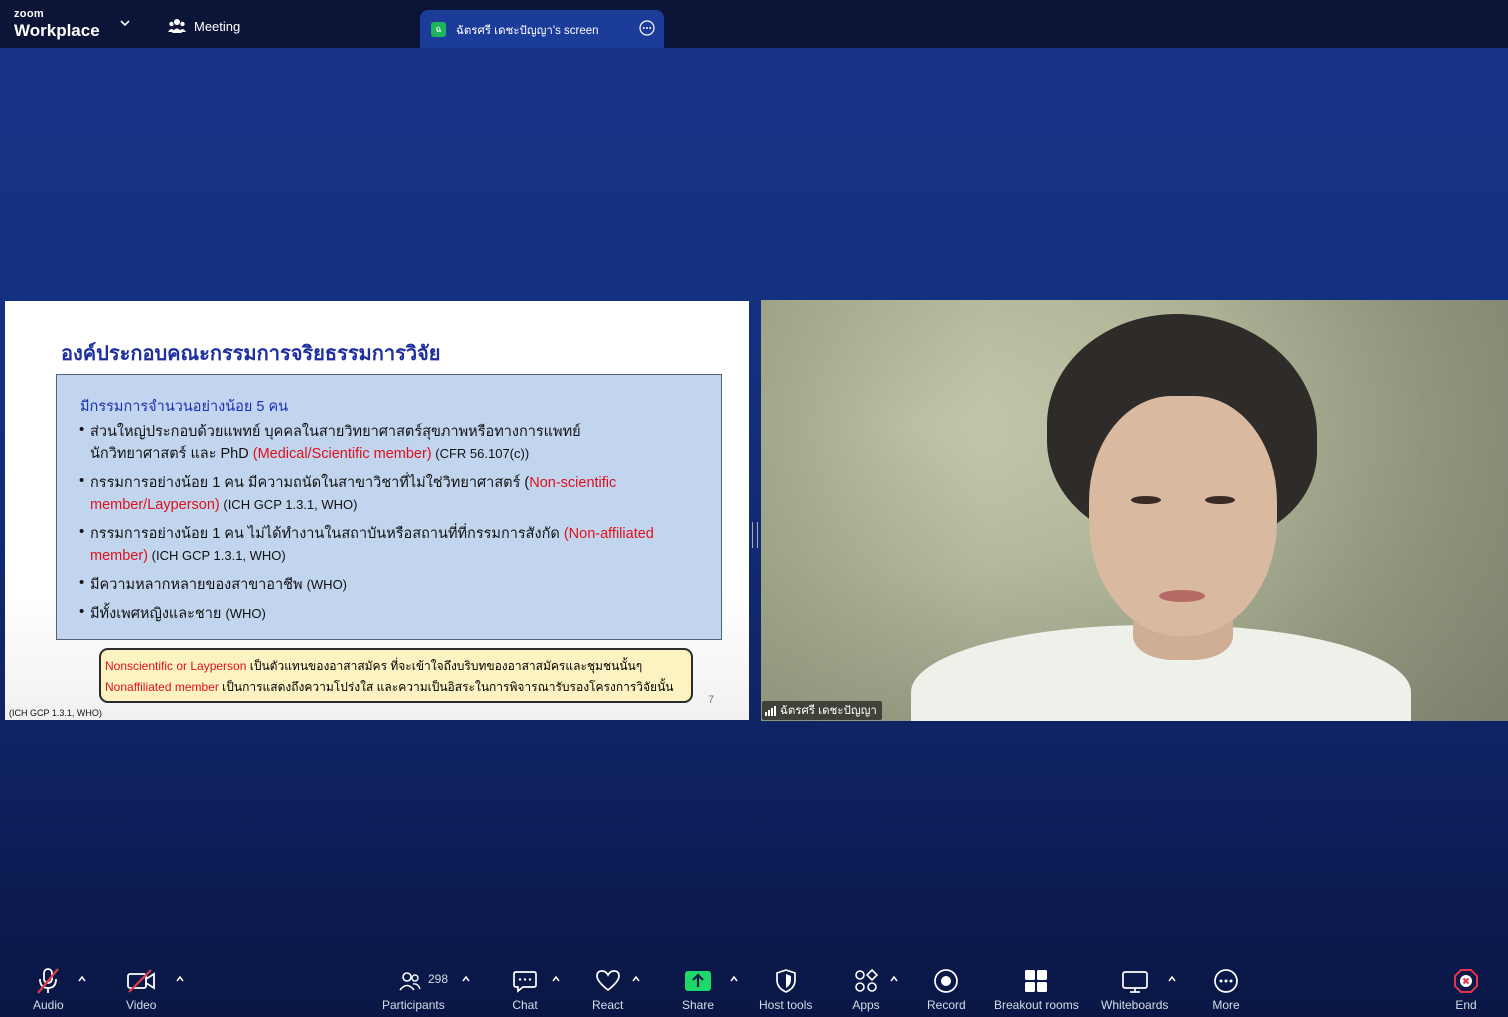 Image resolution: width=1508 pixels, height=1017 pixels. What do you see at coordinates (525, 981) in the screenshot?
I see `chat-icon` at bounding box center [525, 981].